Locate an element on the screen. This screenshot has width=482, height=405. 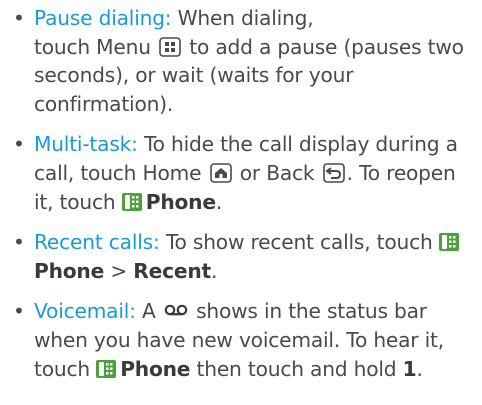
text: then touch and hold is located at coordinates (296, 368).